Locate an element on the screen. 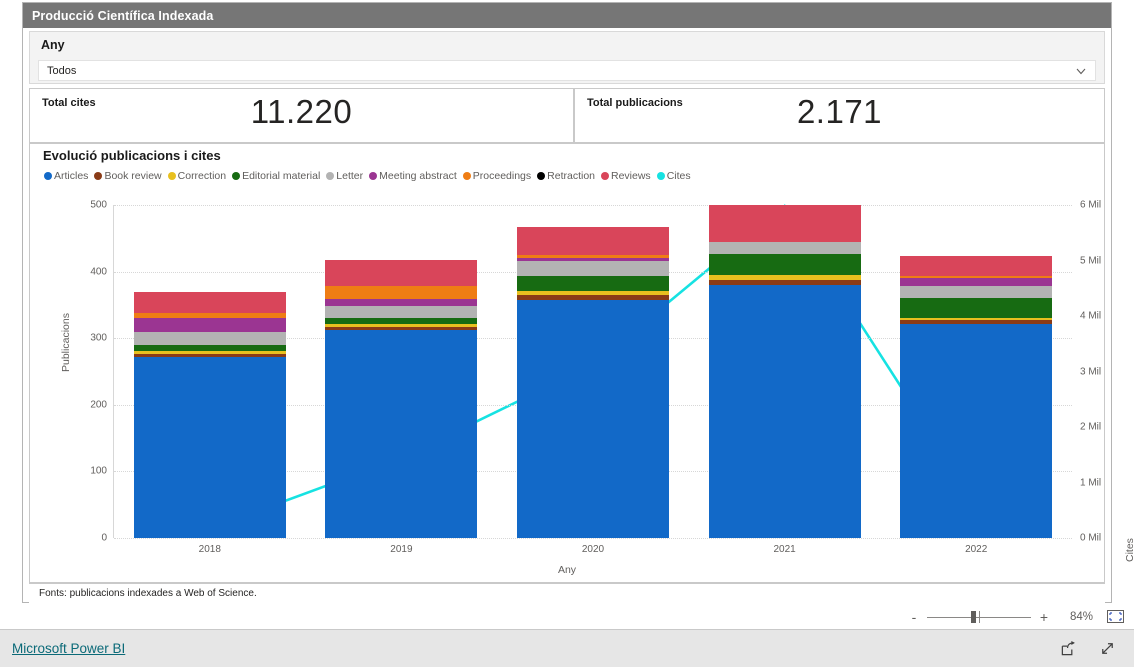 This screenshot has width=1134, height=667. kpi-card-total-cites: Total cites 11.220 is located at coordinates (301, 115).